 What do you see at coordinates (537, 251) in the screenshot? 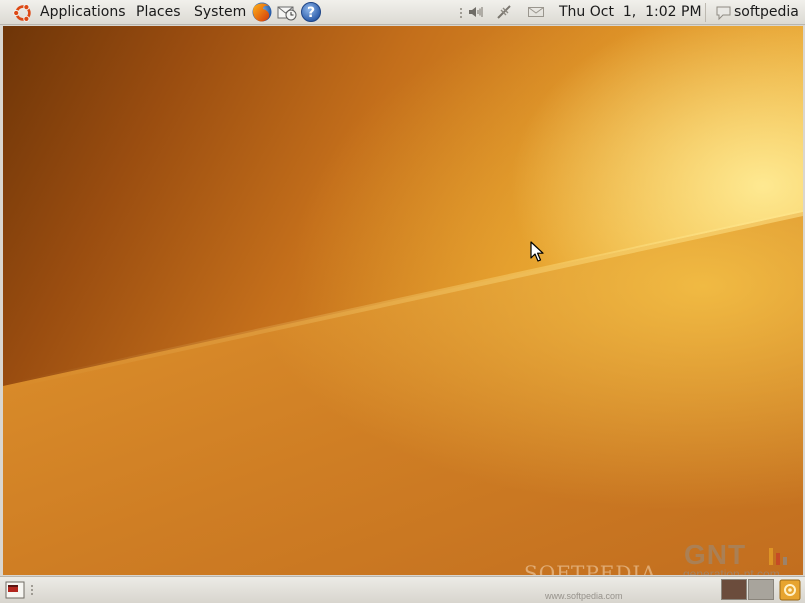
I see `mouse-cursor-icon` at bounding box center [537, 251].